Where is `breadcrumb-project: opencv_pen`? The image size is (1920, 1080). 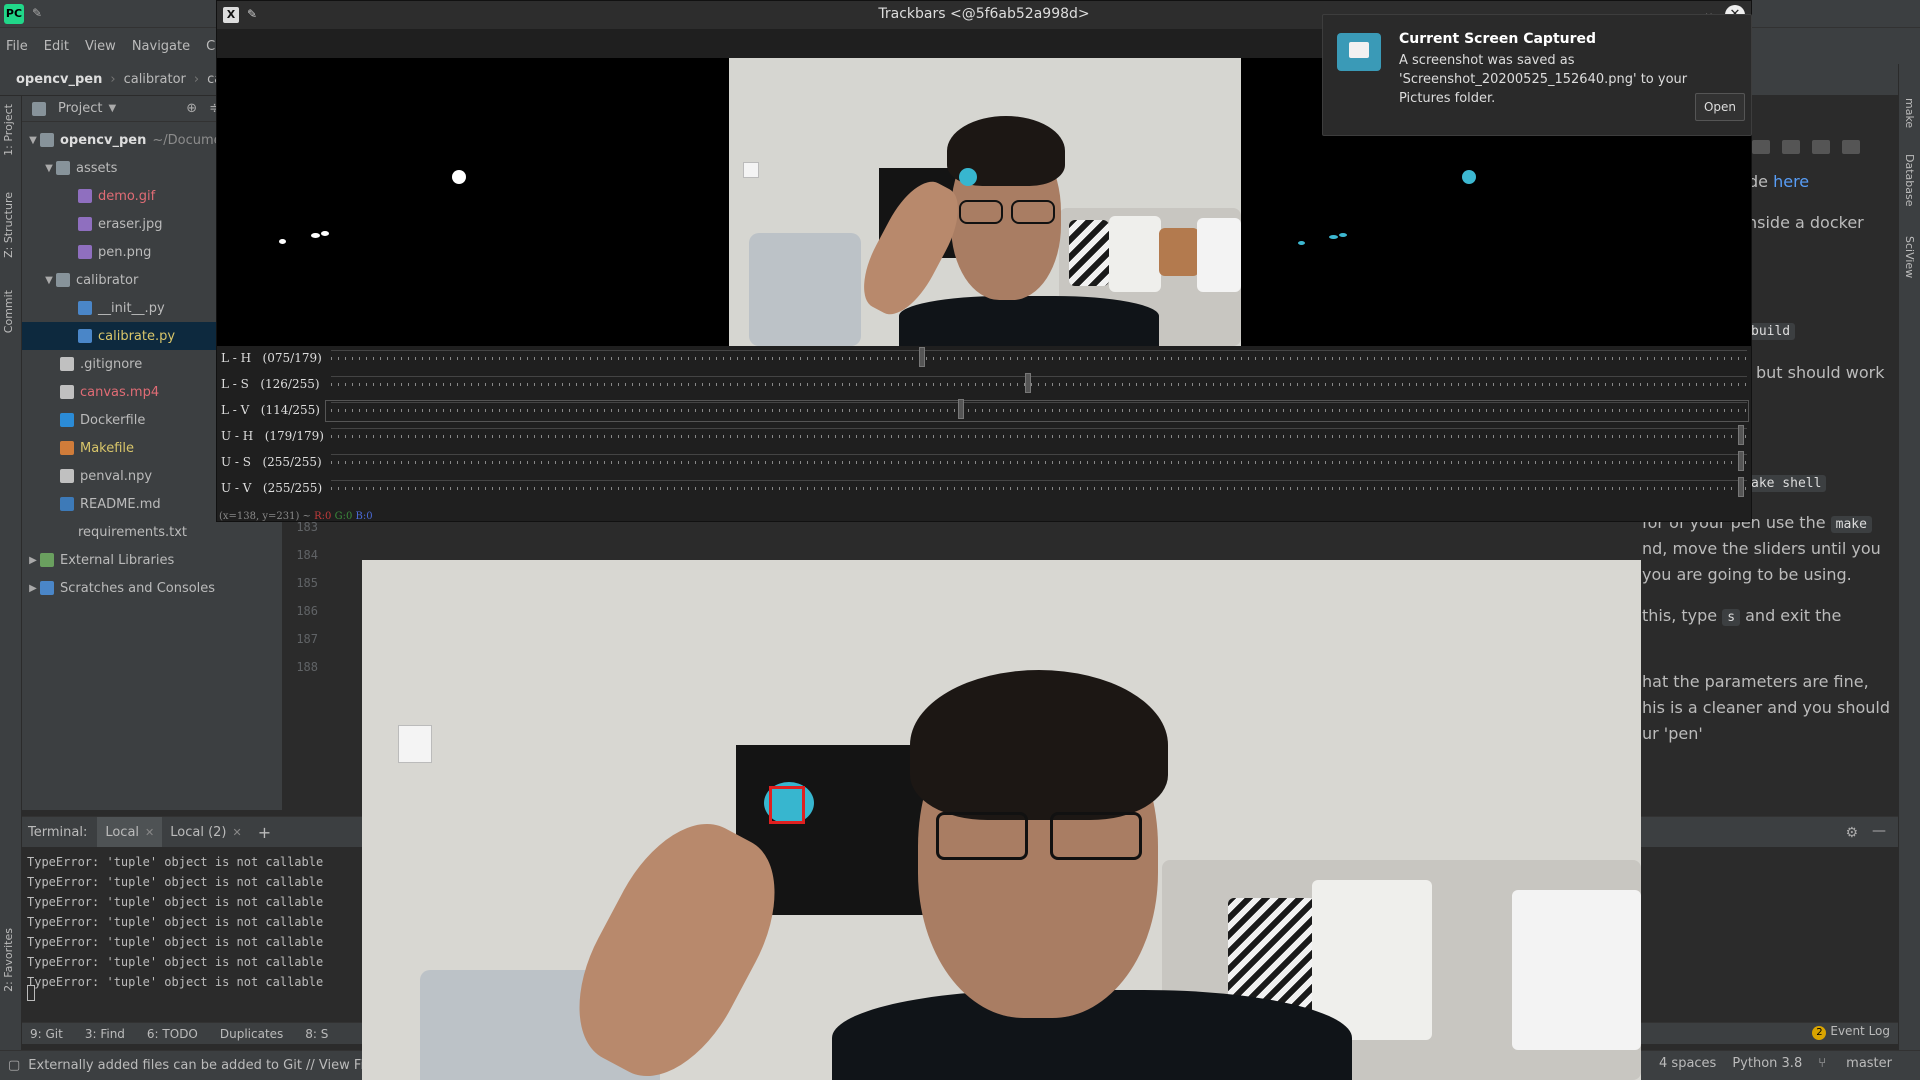 breadcrumb-project: opencv_pen is located at coordinates (59, 79).